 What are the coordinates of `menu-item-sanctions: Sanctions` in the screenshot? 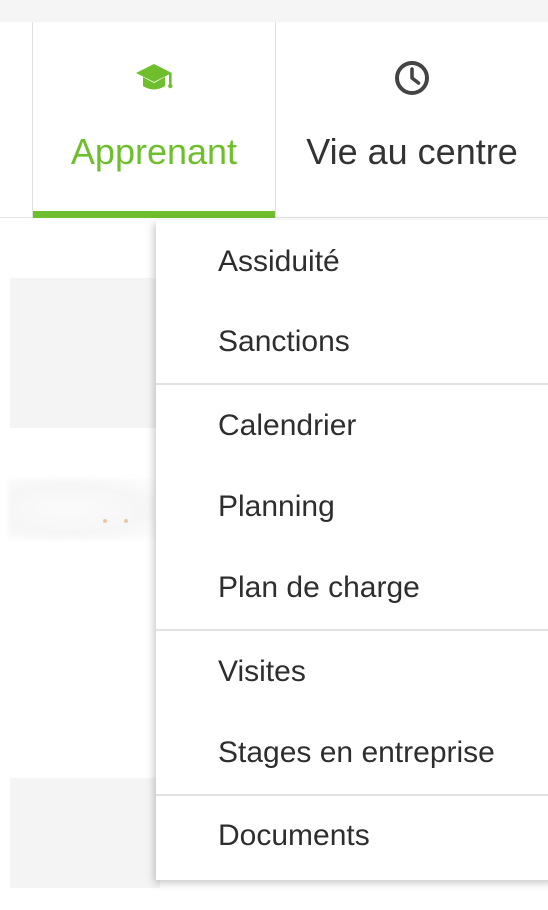 It's located at (284, 342).